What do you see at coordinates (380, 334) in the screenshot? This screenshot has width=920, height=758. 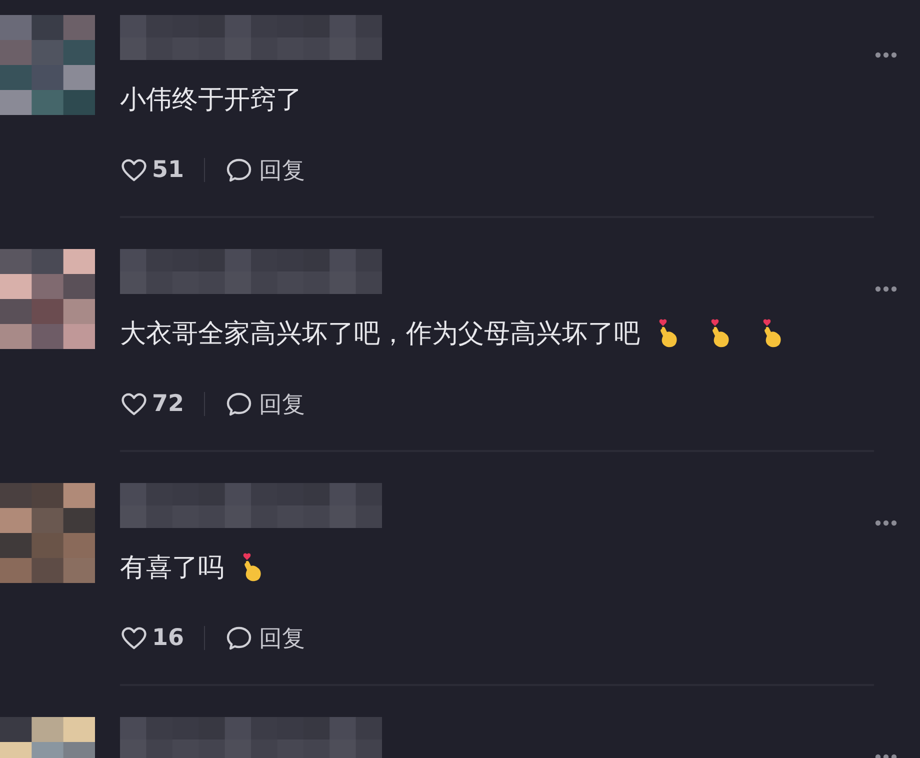 I see `comment-text: 大衣哥全家高兴坏了吧，作为父母高兴坏了吧` at bounding box center [380, 334].